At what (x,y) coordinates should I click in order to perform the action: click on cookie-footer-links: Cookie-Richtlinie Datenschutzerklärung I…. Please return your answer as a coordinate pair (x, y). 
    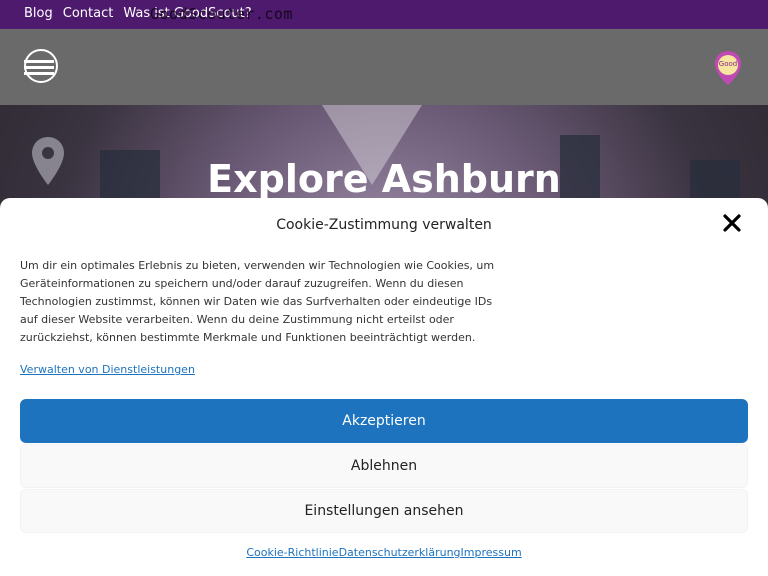
    Looking at the image, I should click on (384, 552).